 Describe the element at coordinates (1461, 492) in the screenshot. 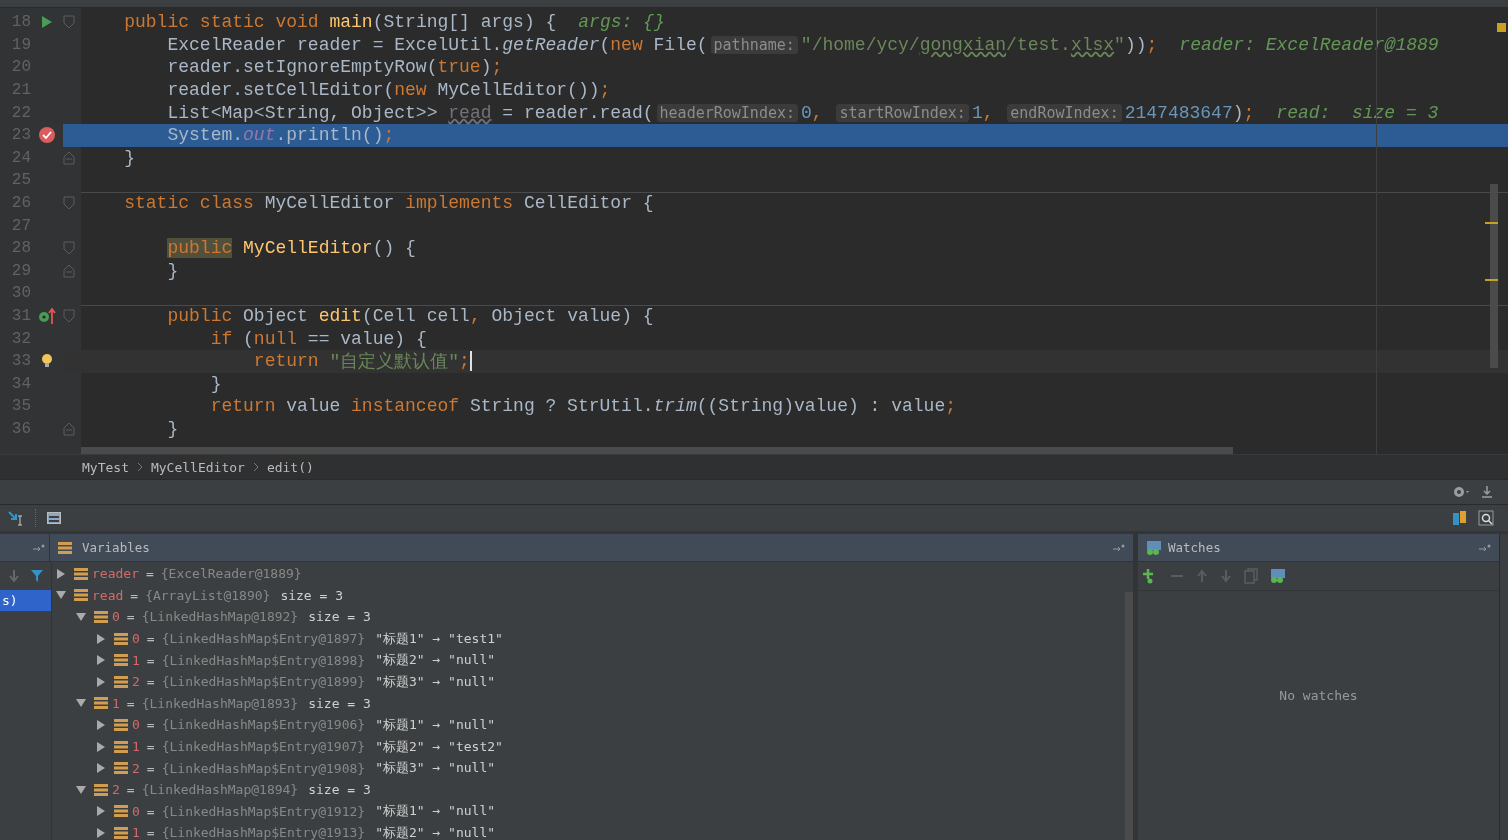

I see `settings-icon` at that location.